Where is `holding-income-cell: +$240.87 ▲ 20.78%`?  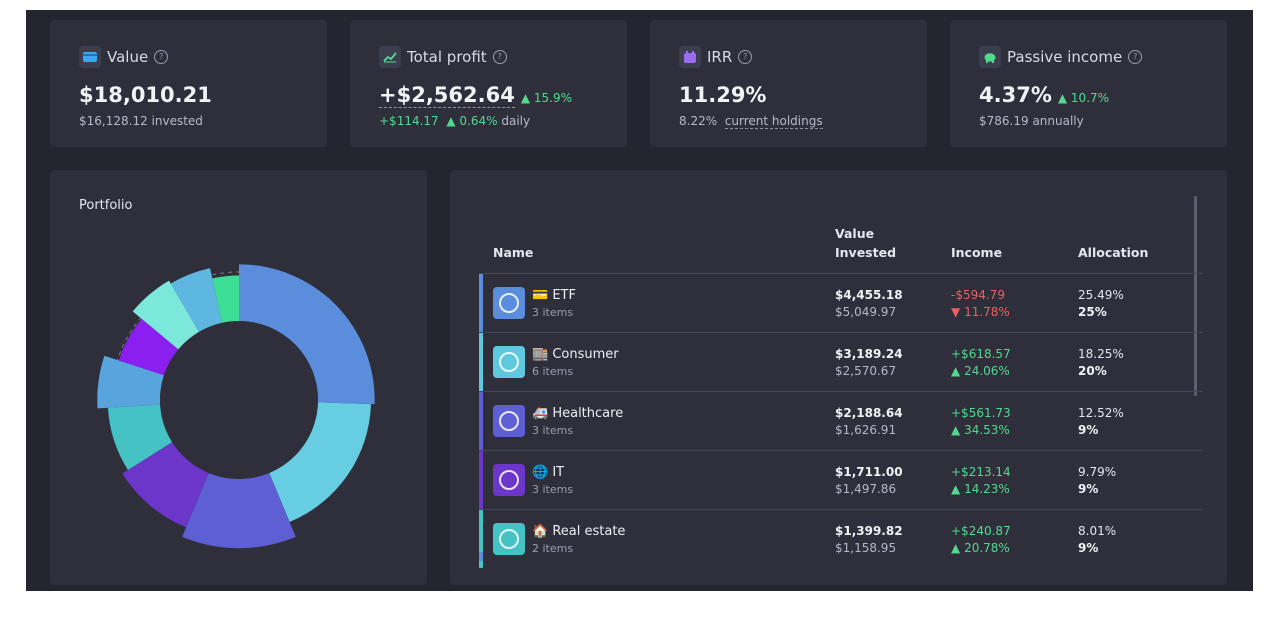
holding-income-cell: +$240.87 ▲ 20.78% is located at coordinates (1014, 538).